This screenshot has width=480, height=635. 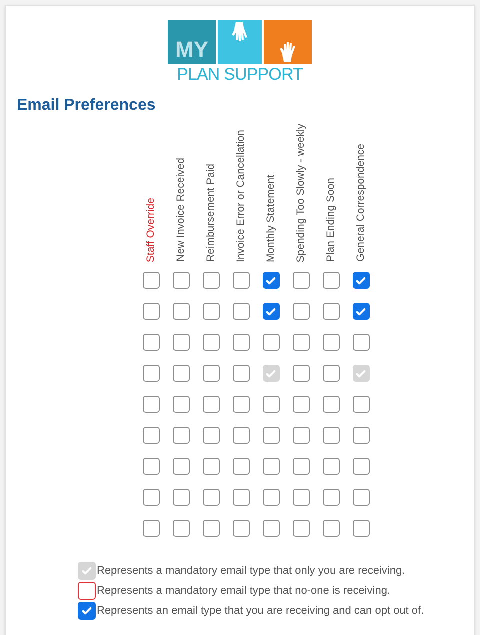 What do you see at coordinates (251, 571) in the screenshot?
I see `legend-text: Represents a mandatory email type that only you are receiving.` at bounding box center [251, 571].